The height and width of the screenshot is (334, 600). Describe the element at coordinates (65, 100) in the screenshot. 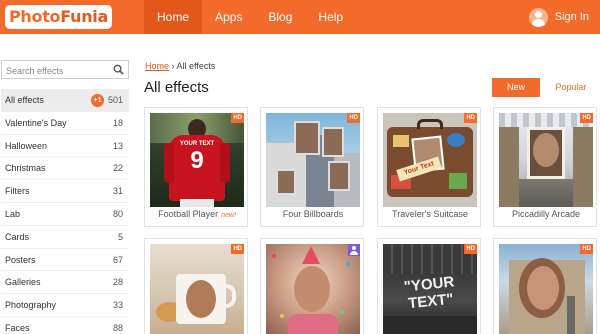

I see `category-all-effects: All effects +1 501` at that location.